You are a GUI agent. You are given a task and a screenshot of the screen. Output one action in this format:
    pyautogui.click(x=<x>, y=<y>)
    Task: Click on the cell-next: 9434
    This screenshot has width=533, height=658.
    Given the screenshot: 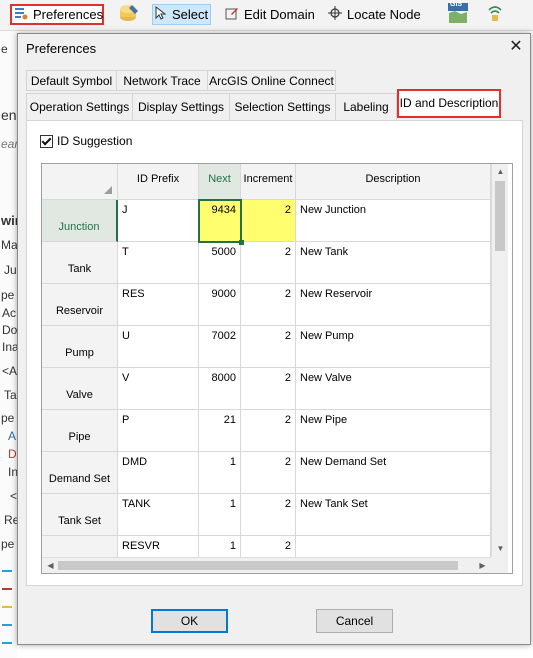 What is the action you would take?
    pyautogui.click(x=220, y=221)
    